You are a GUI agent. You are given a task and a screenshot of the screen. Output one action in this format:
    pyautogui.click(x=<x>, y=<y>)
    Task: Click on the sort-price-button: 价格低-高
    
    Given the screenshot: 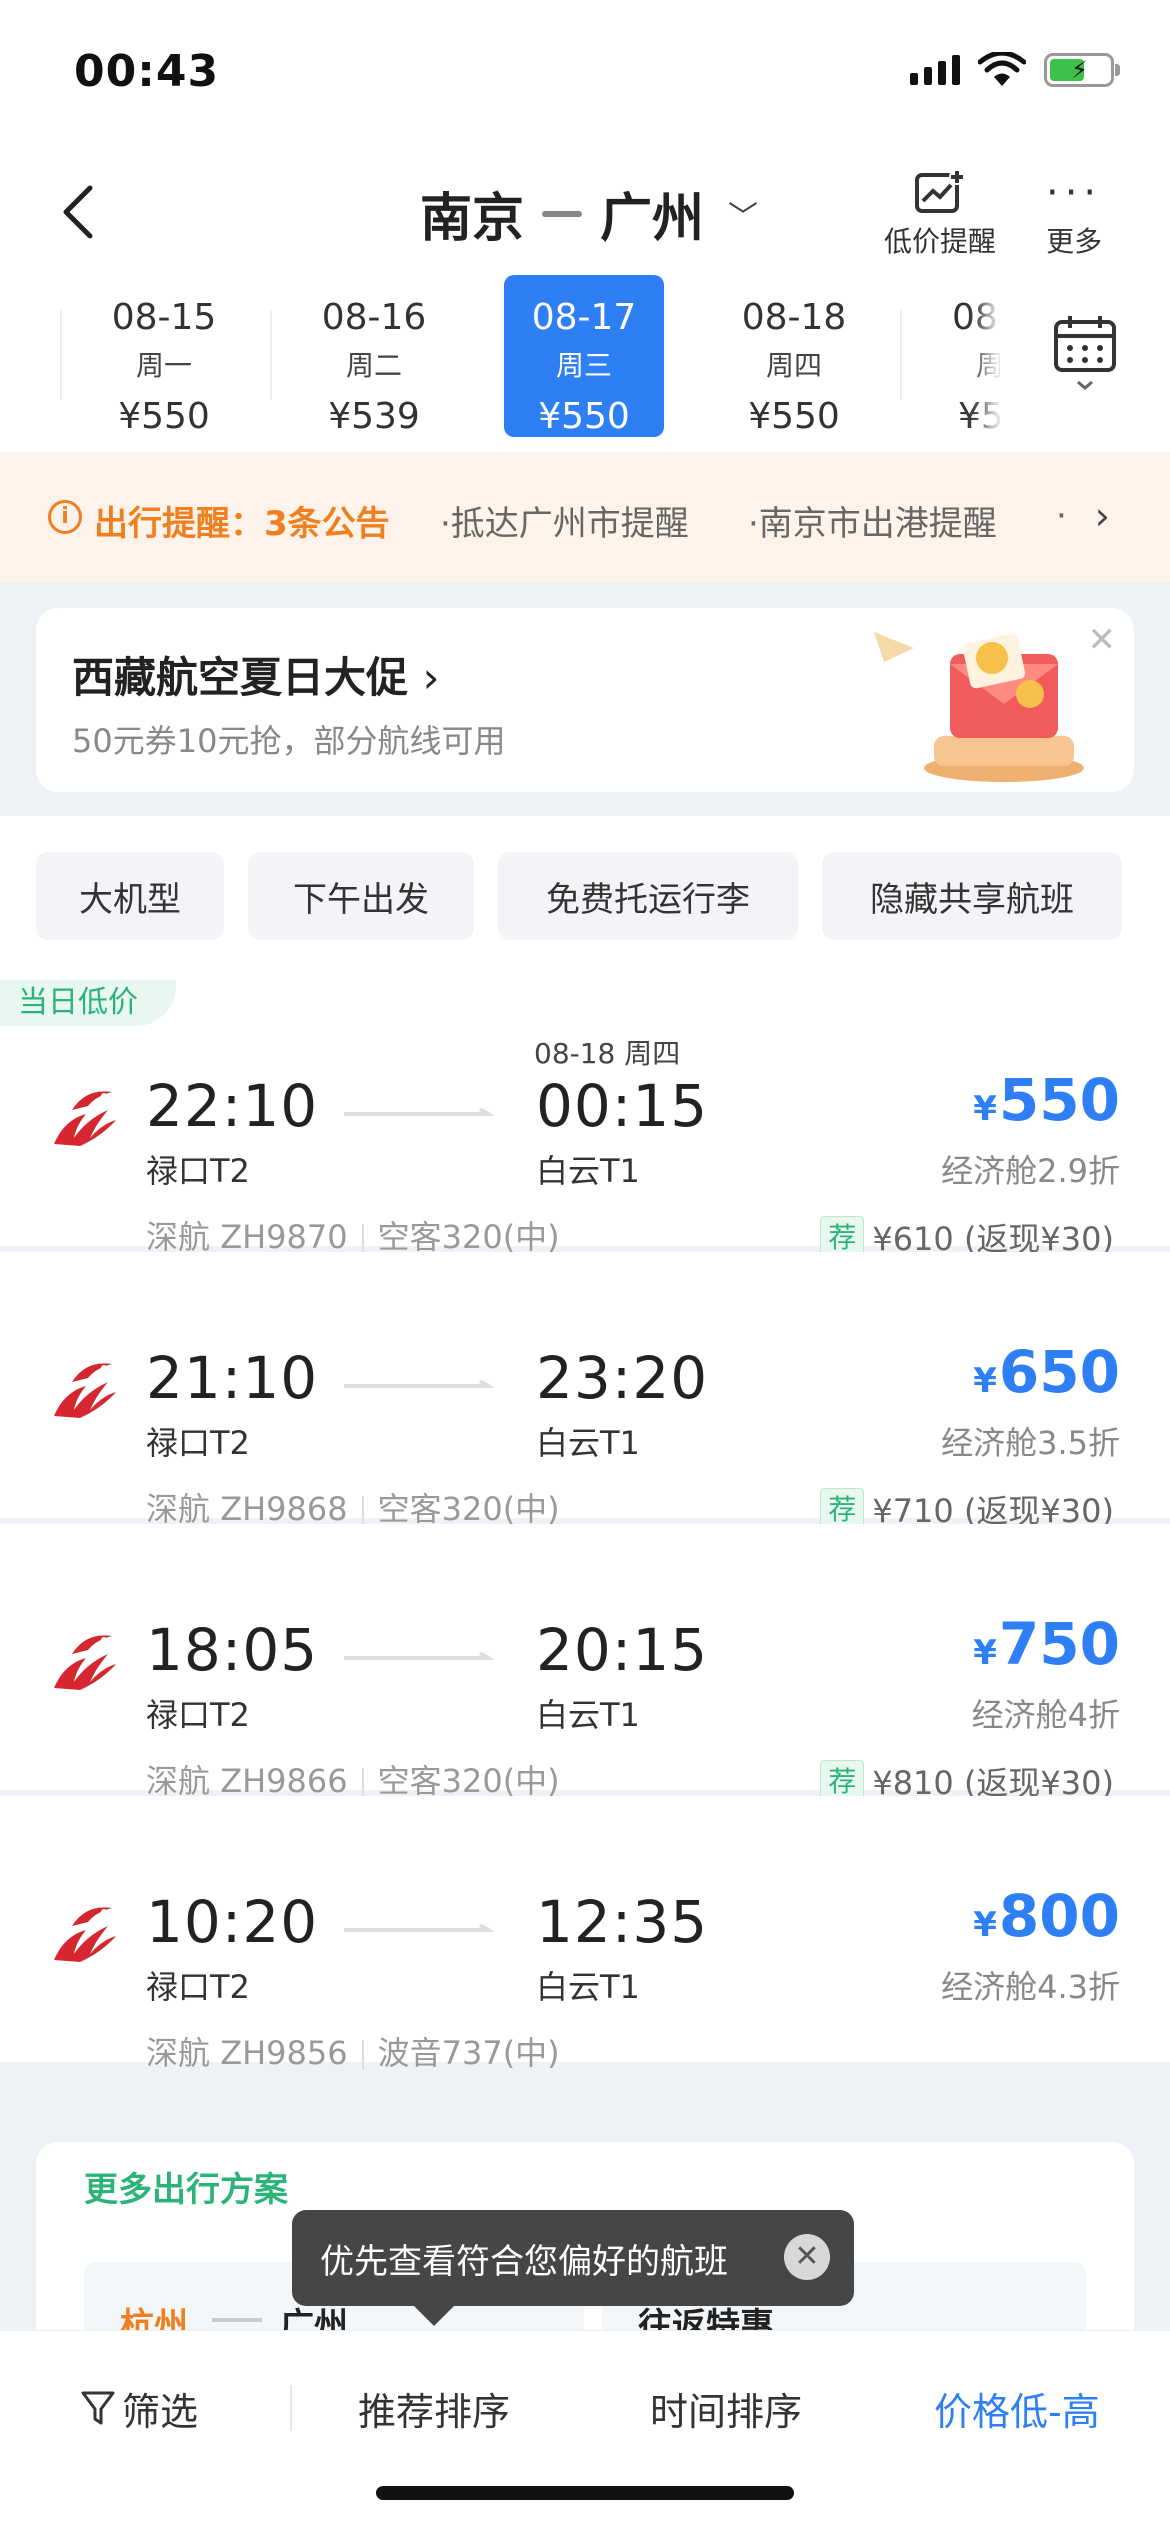 What is the action you would take?
    pyautogui.click(x=1017, y=2408)
    